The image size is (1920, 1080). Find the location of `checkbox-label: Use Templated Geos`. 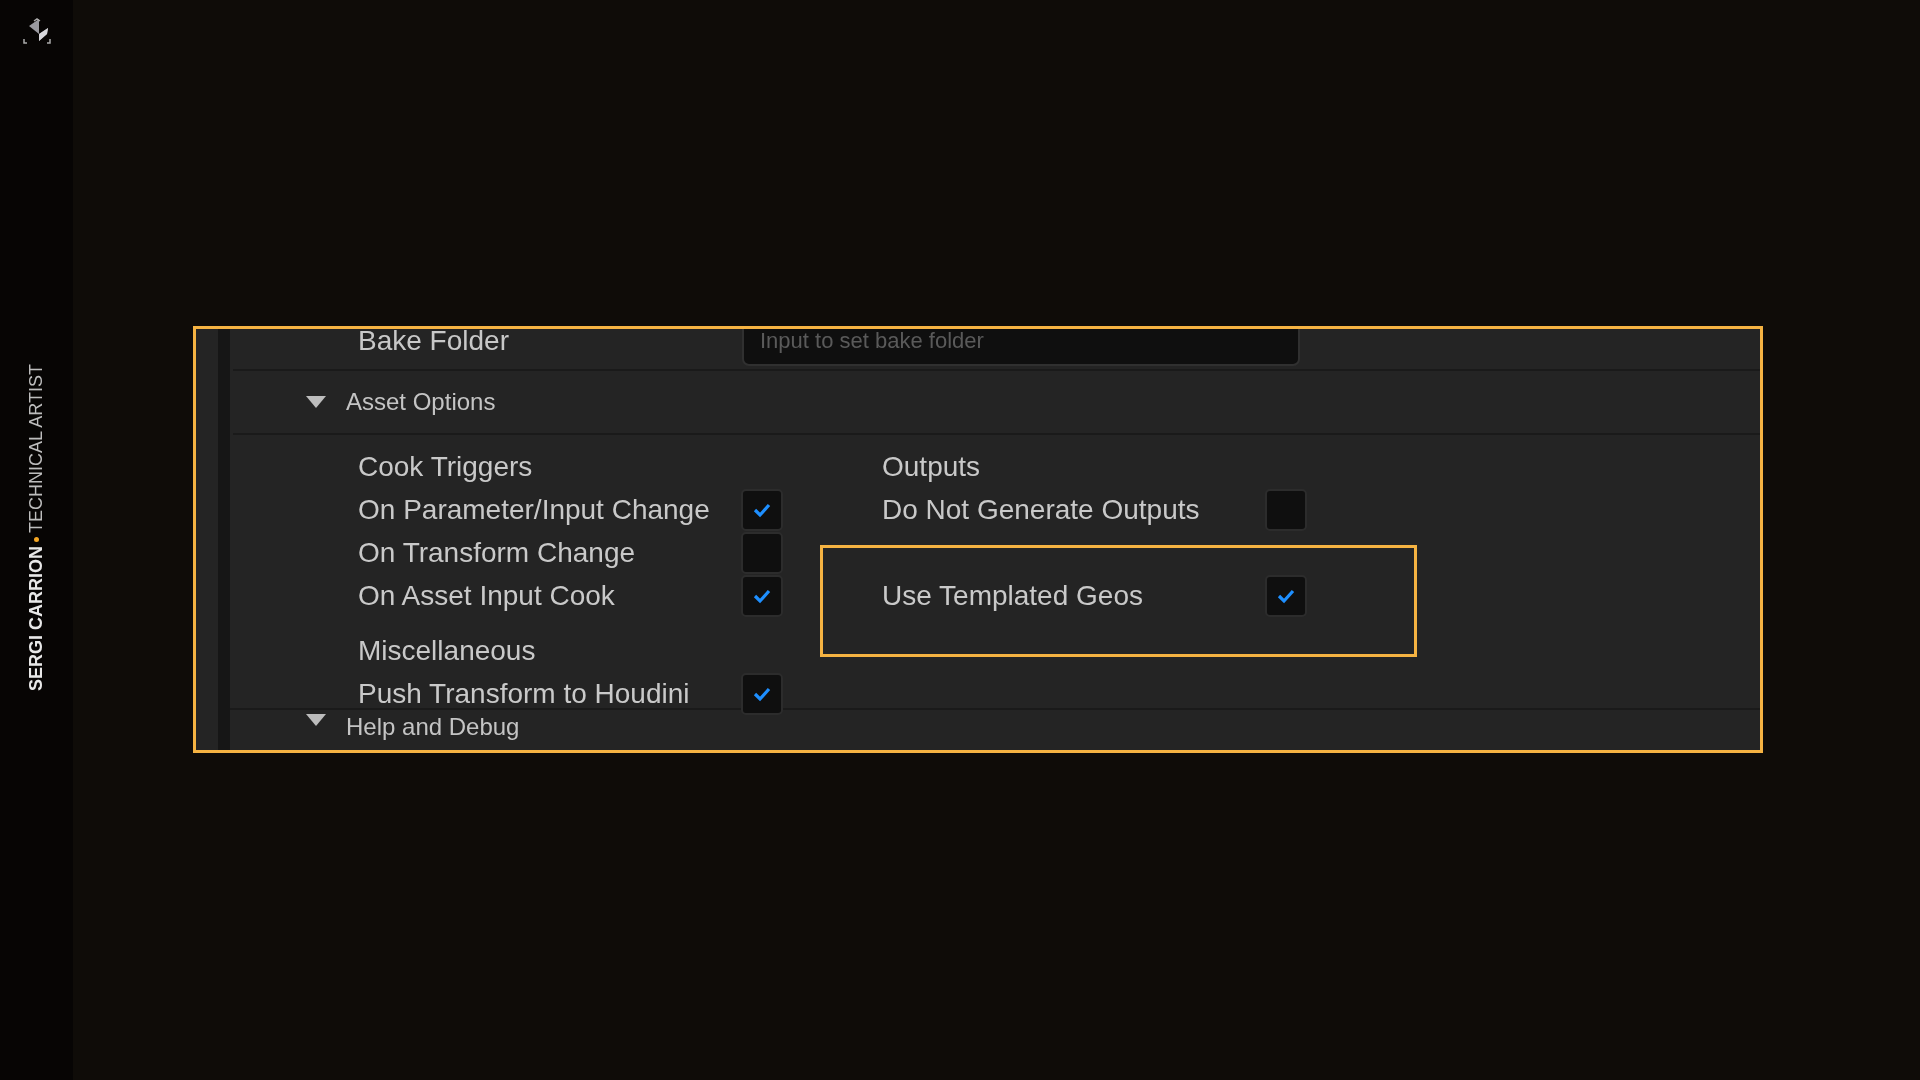

checkbox-label: Use Templated Geos is located at coordinates (1013, 595).